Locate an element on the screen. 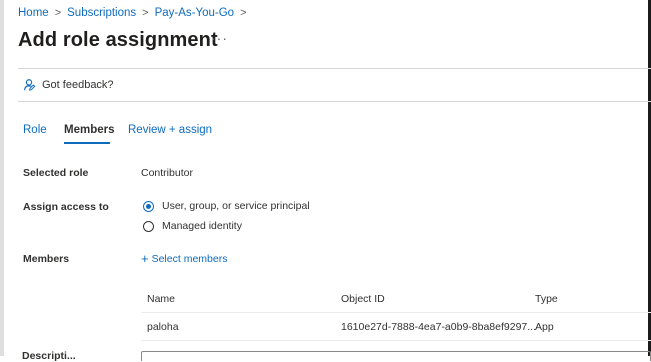  radio-managed-identity-label: Managed identity is located at coordinates (202, 226).